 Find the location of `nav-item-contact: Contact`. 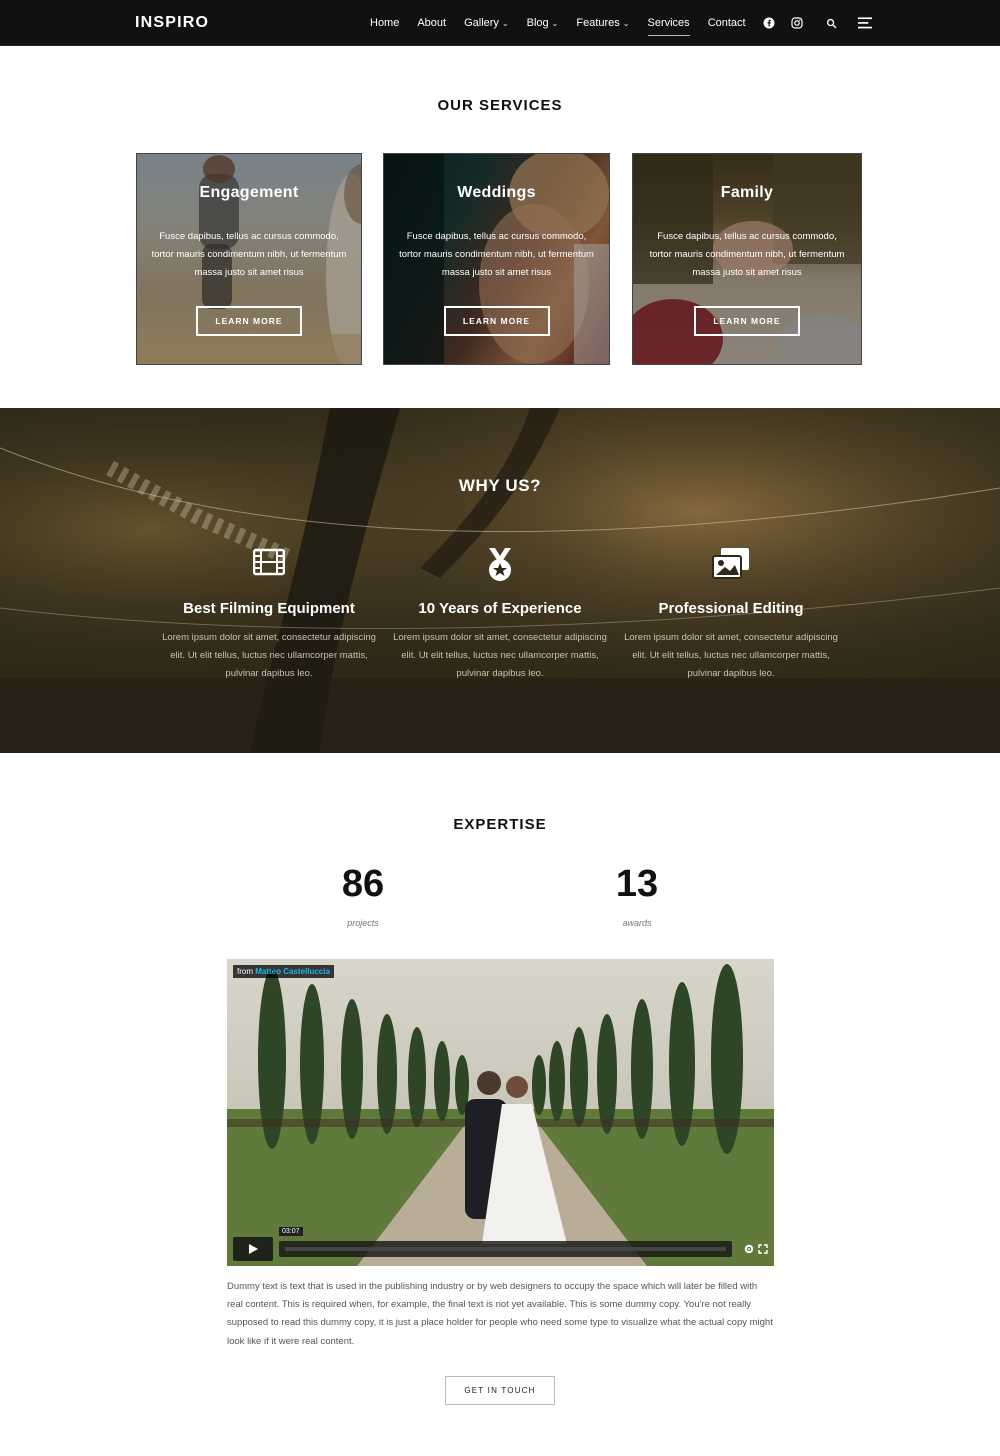

nav-item-contact: Contact is located at coordinates (727, 23).